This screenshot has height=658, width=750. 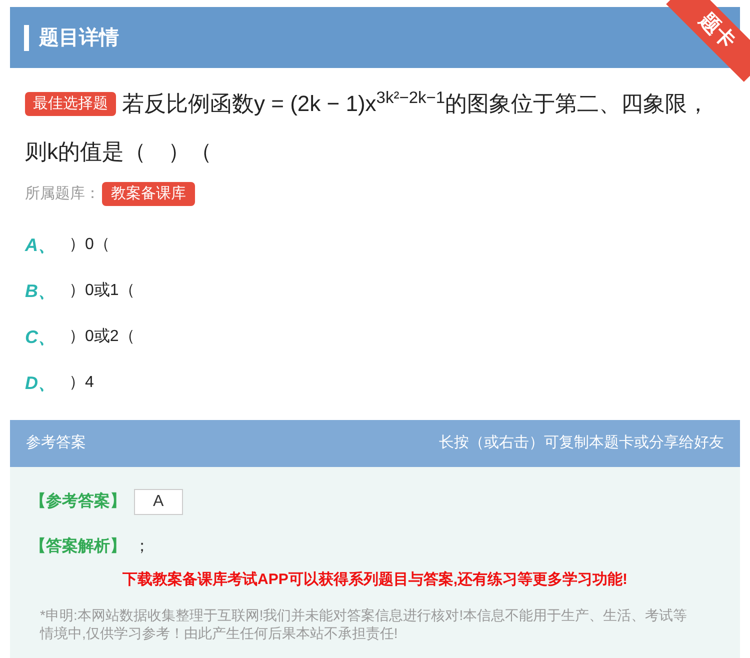 What do you see at coordinates (375, 337) in the screenshot?
I see `option-row: C、 ）0或2（` at bounding box center [375, 337].